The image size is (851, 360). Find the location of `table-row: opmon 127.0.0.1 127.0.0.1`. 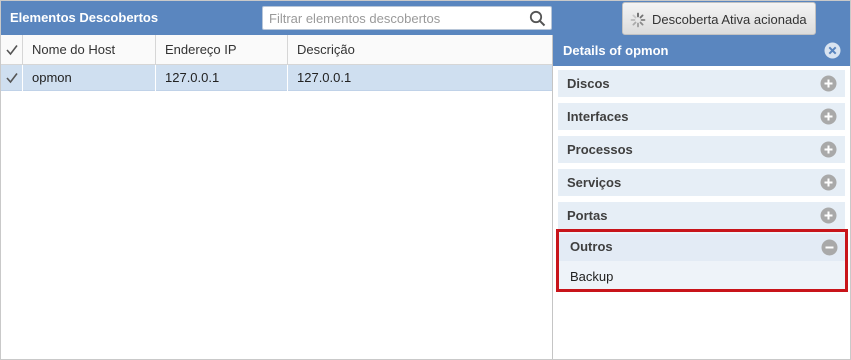

table-row: opmon 127.0.0.1 127.0.0.1 is located at coordinates (276, 78).